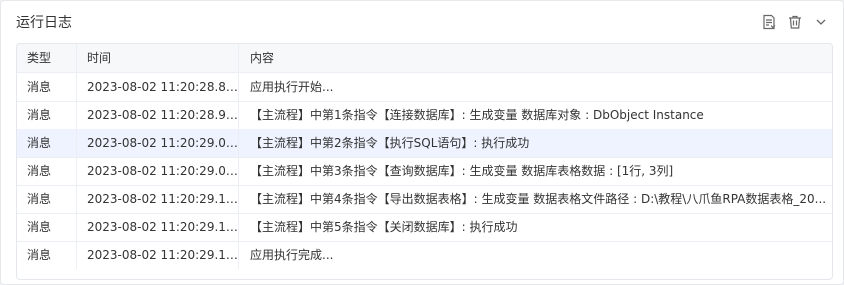 This screenshot has height=285, width=844. Describe the element at coordinates (390, 143) in the screenshot. I see `cell-content: 【主流程】中第2条指令【执行SQL语句】: 执行成功` at that location.